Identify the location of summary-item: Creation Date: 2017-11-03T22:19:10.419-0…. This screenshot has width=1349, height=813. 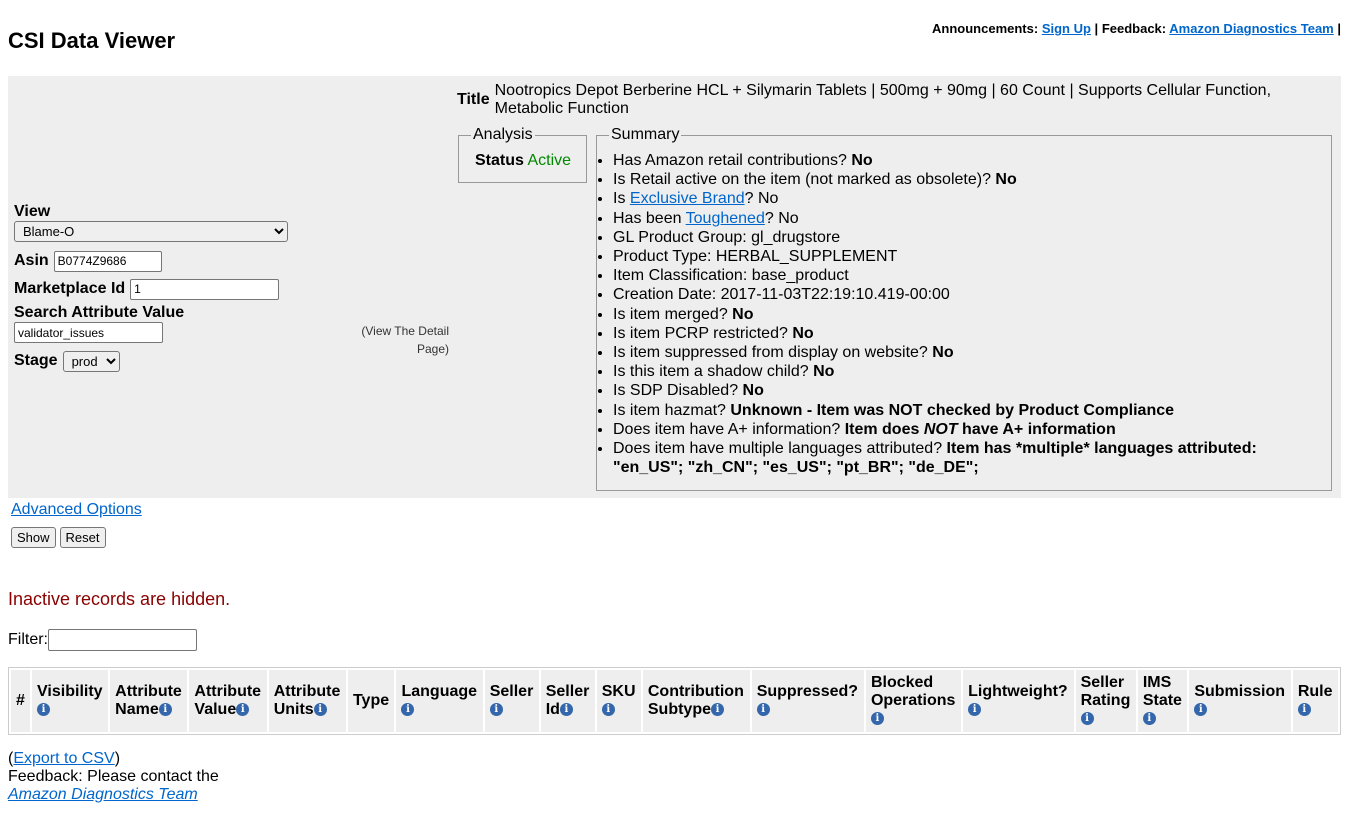
(972, 294).